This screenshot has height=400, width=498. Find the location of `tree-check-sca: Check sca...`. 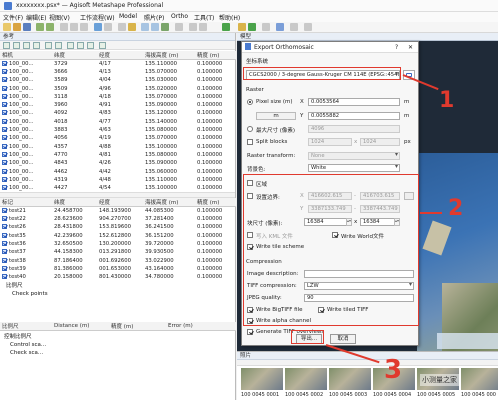

tree-check-sca: Check sca... is located at coordinates (119, 353).